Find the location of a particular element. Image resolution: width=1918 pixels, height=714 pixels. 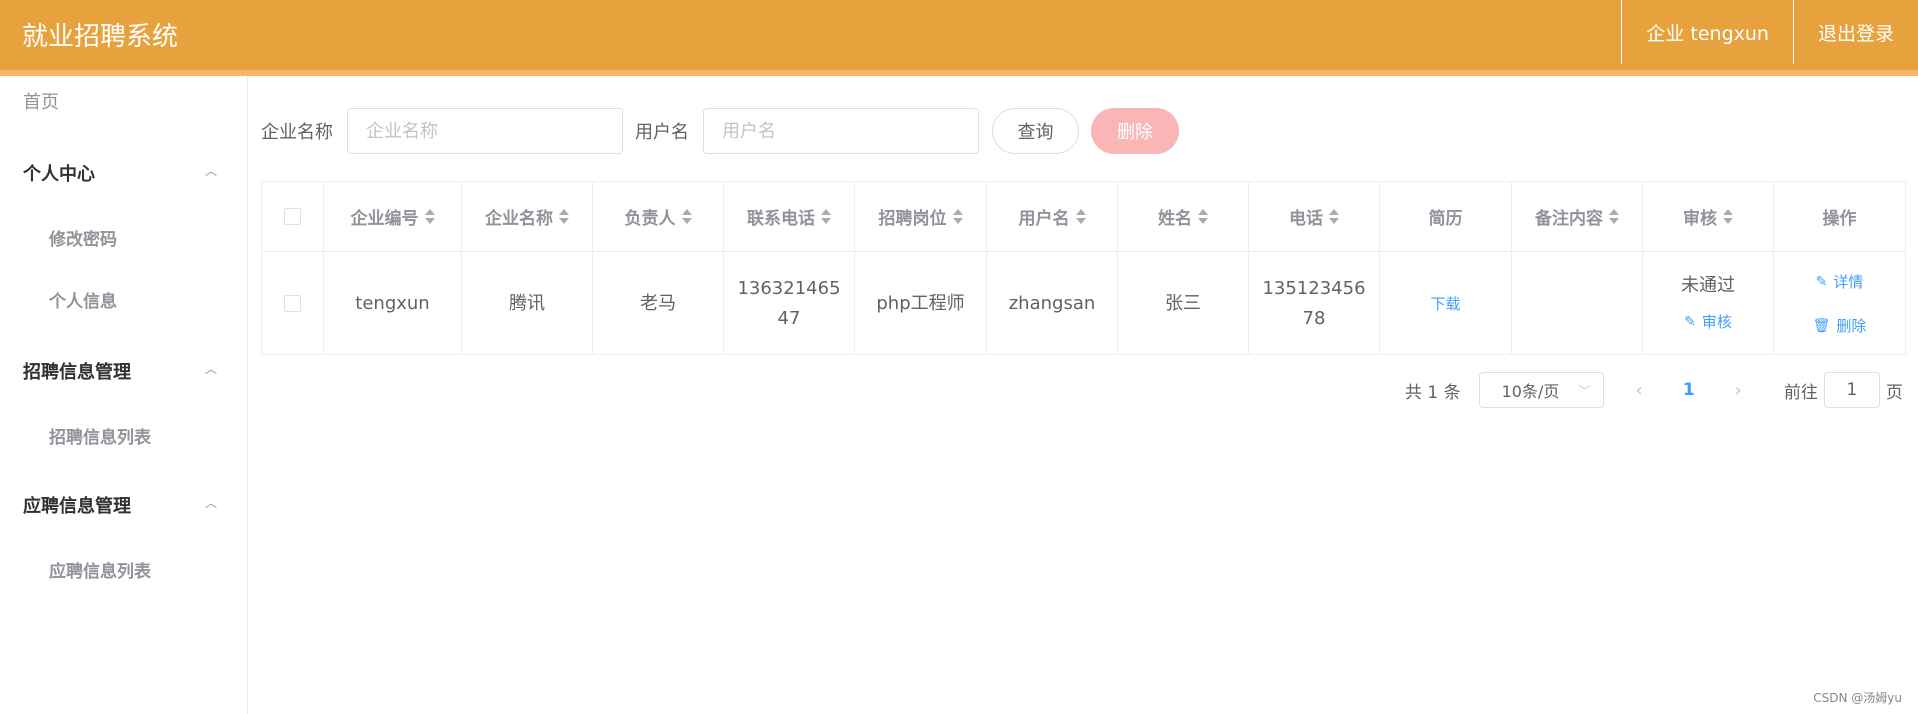

row-select is located at coordinates (293, 303).